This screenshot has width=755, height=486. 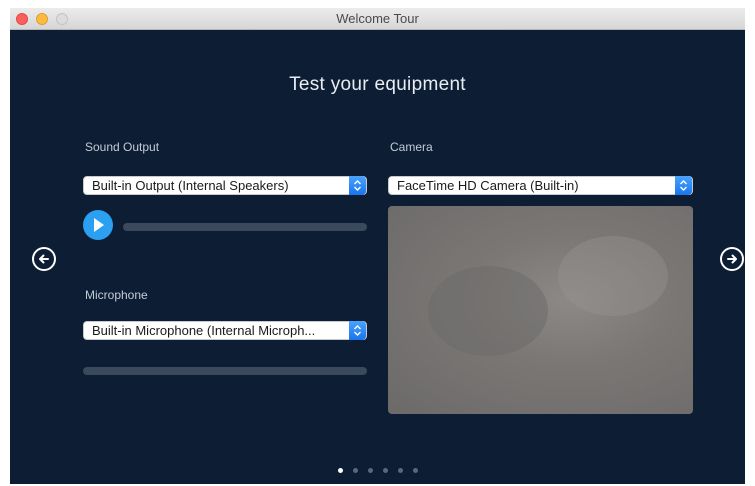 I want to click on arrow-right-circle-icon, so click(x=732, y=259).